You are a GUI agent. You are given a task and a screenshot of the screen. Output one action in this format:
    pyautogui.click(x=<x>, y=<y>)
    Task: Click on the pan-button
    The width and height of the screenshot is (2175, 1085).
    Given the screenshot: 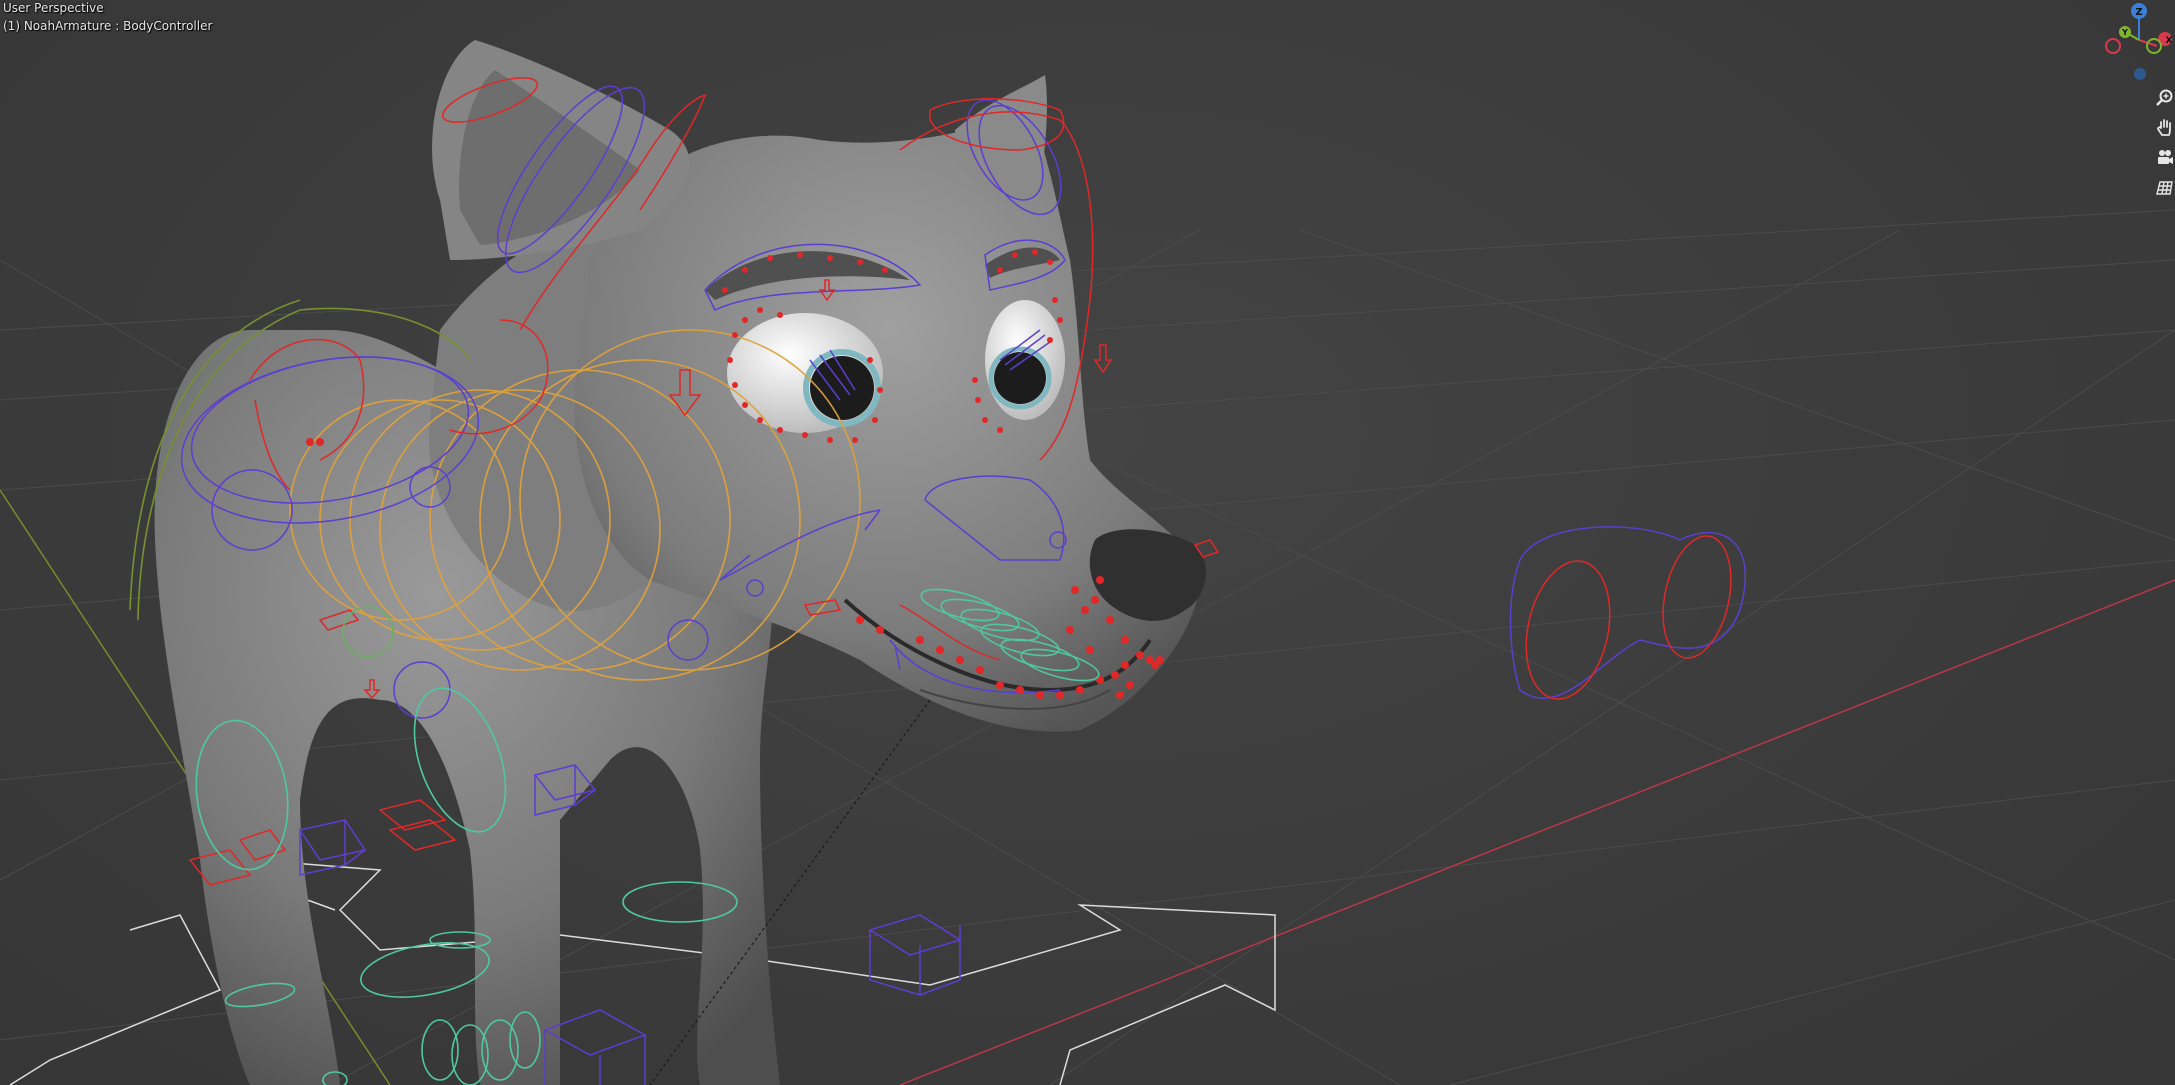 What is the action you would take?
    pyautogui.click(x=2163, y=128)
    